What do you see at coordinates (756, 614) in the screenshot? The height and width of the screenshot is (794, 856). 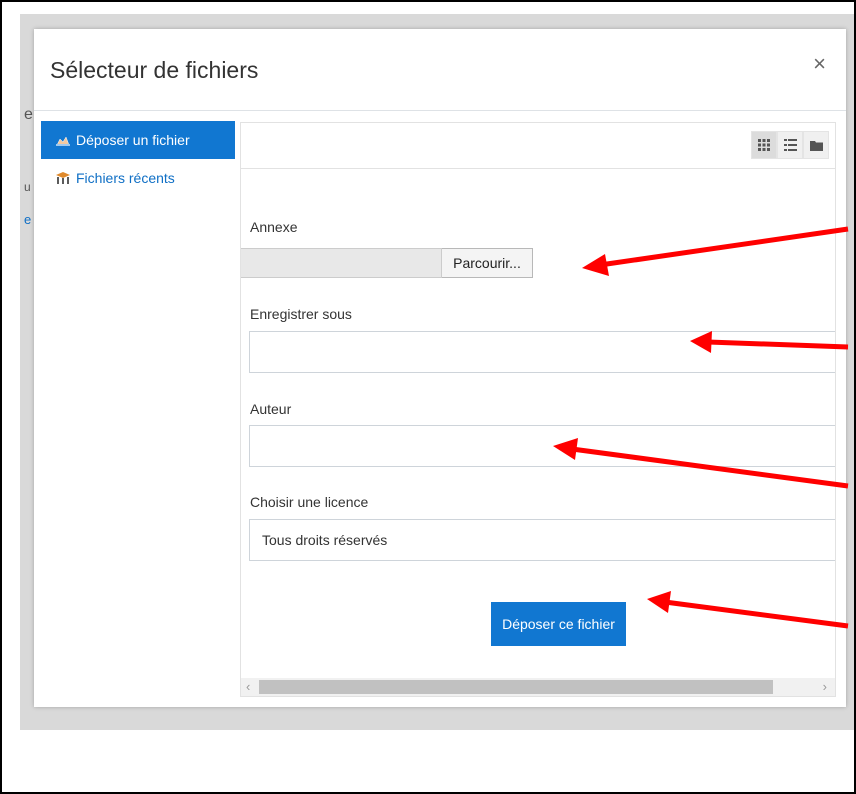 I see `annotation-arrow-submit` at bounding box center [756, 614].